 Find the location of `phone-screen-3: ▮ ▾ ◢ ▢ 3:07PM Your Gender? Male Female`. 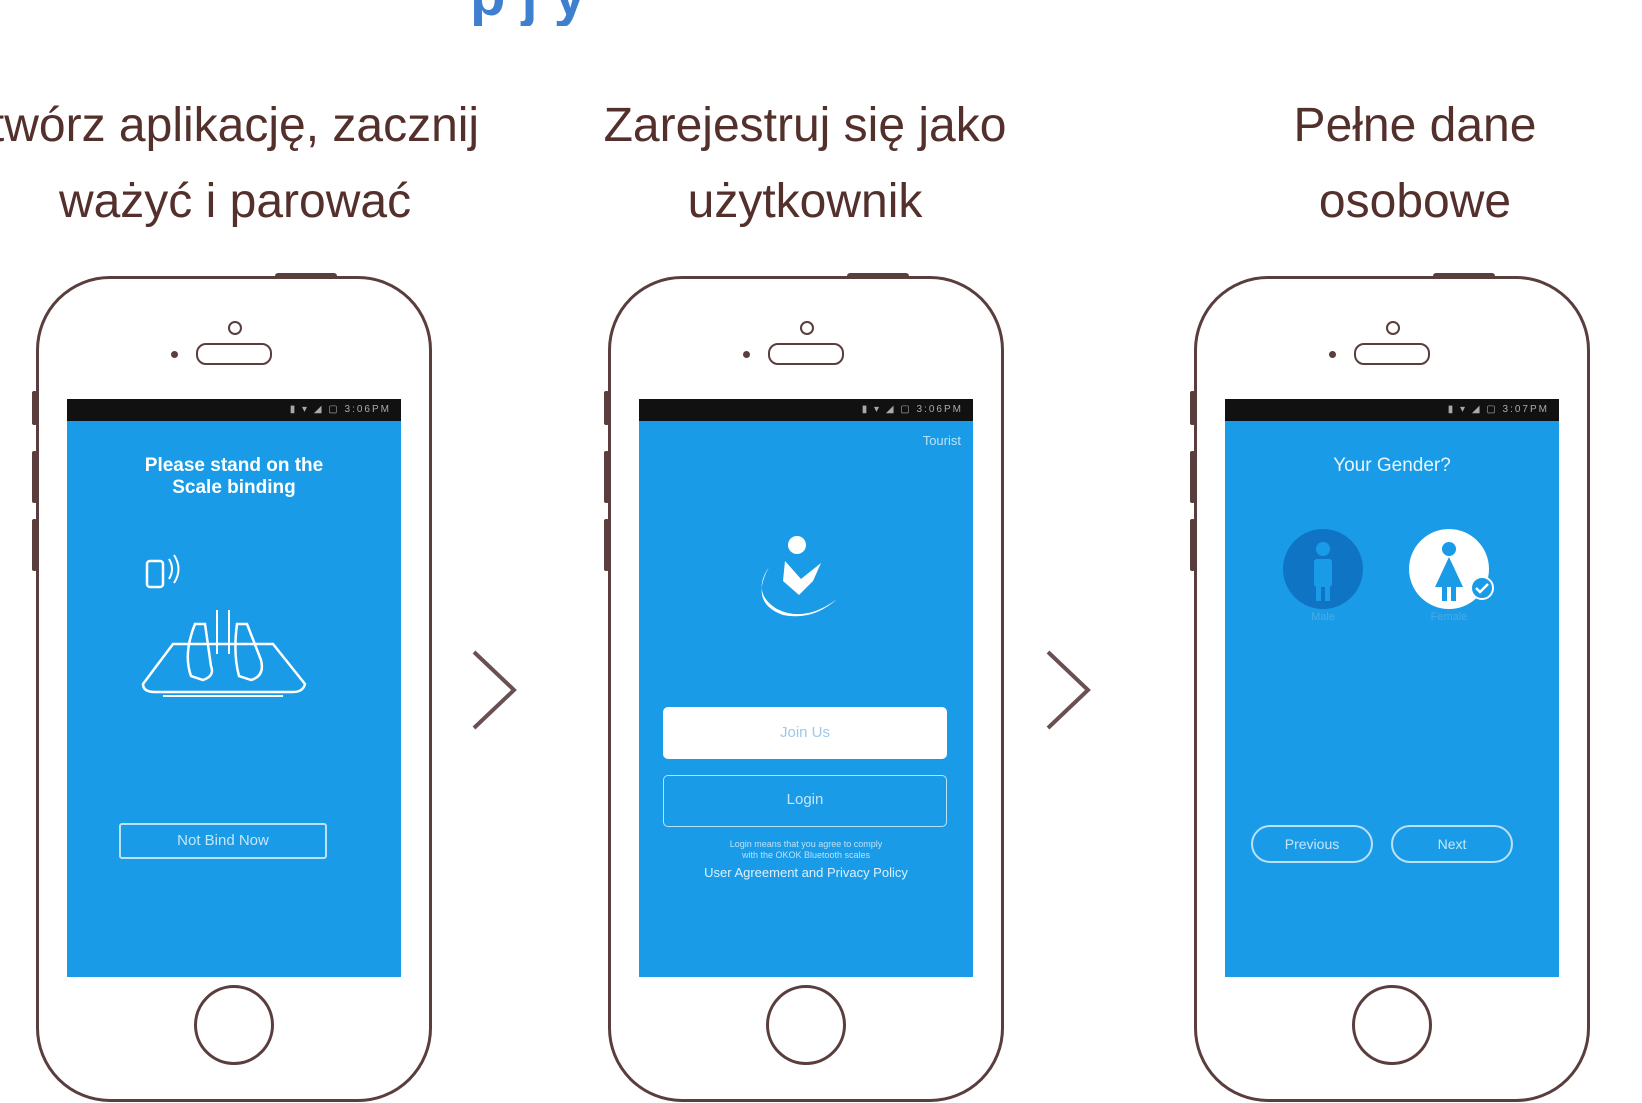

phone-screen-3: ▮ ▾ ◢ ▢ 3:07PM Your Gender? Male Female is located at coordinates (1392, 688).